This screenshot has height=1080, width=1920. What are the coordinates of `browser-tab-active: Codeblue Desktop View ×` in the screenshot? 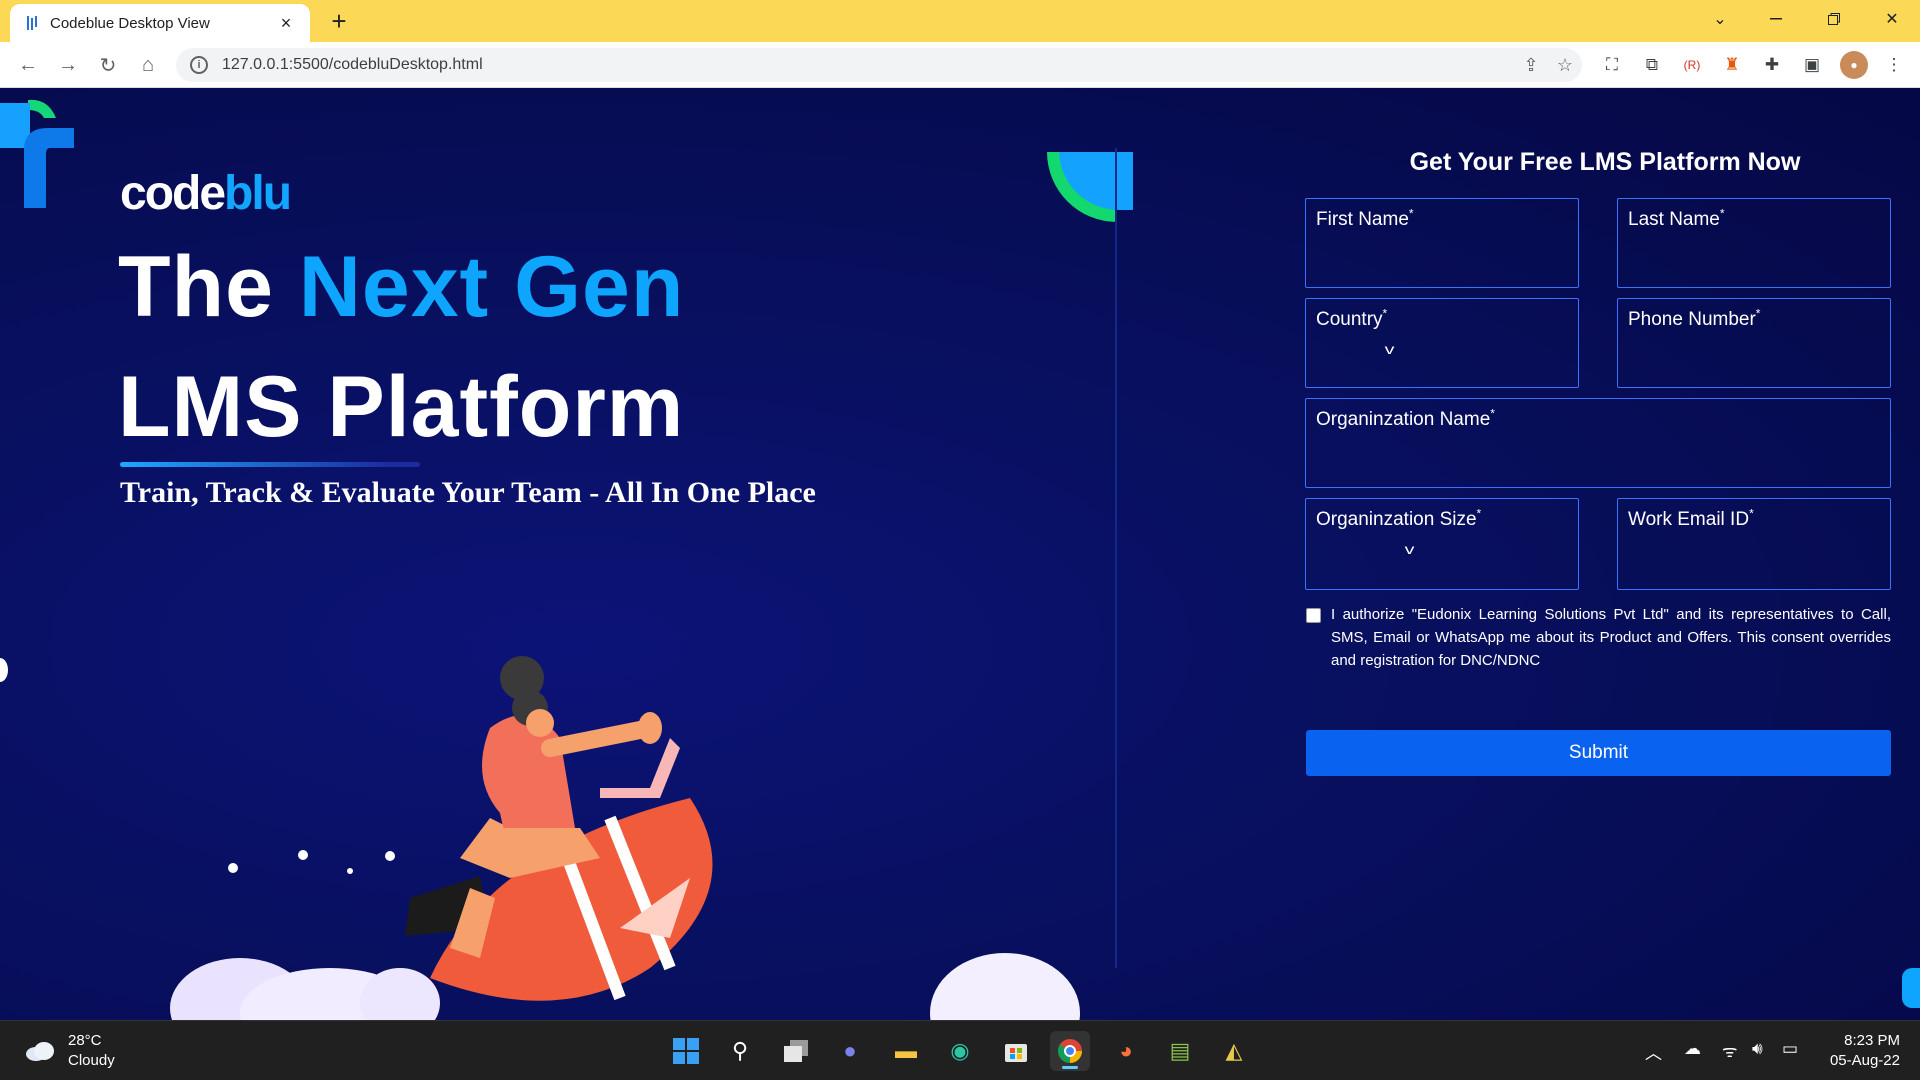 It's located at (160, 23).